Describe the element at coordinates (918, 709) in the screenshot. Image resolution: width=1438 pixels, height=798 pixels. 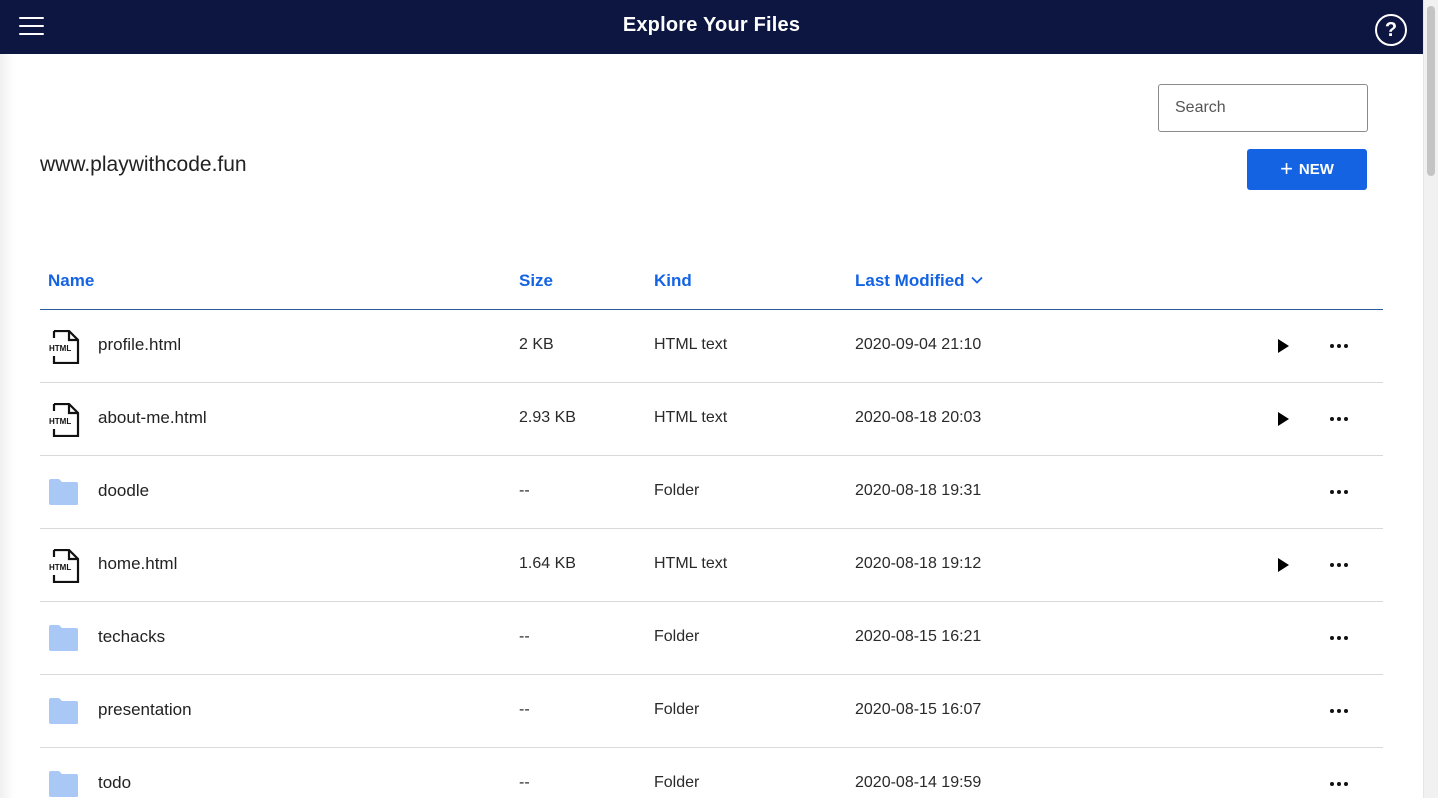
I see `file-last-modified: 2020-08-15 16:07` at that location.